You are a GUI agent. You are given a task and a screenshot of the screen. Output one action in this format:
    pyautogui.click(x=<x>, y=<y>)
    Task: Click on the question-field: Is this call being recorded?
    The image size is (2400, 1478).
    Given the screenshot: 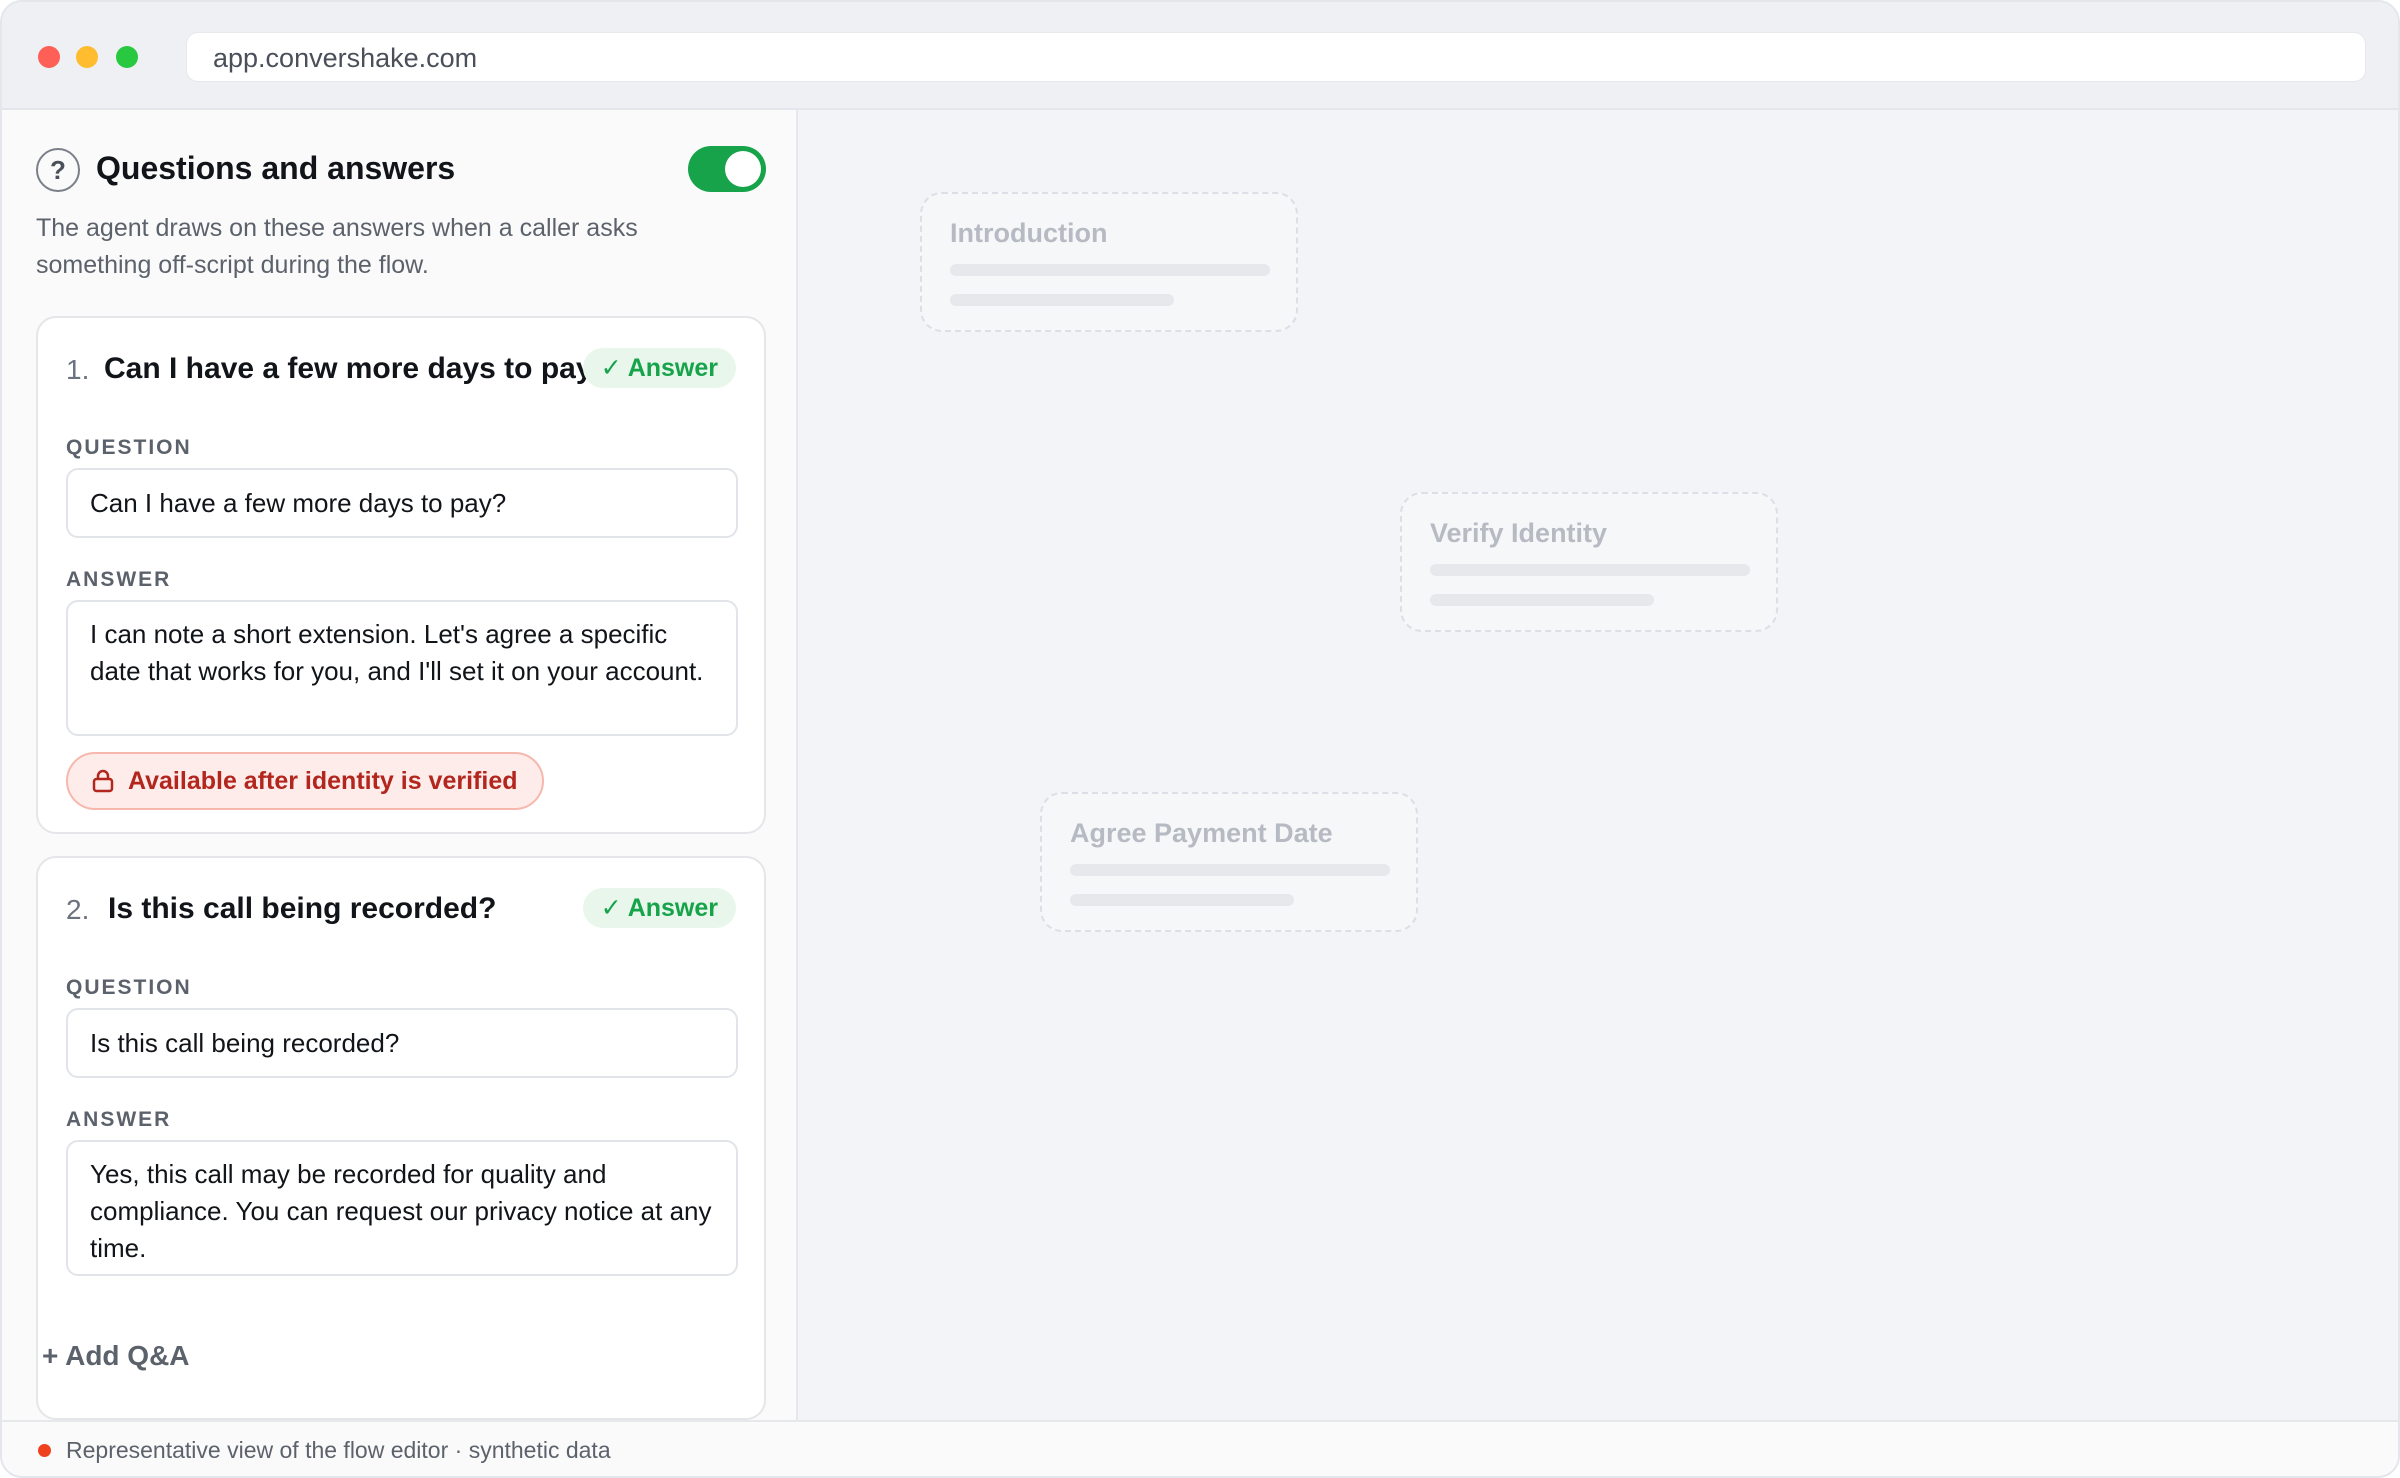 What is the action you would take?
    pyautogui.click(x=402, y=1043)
    